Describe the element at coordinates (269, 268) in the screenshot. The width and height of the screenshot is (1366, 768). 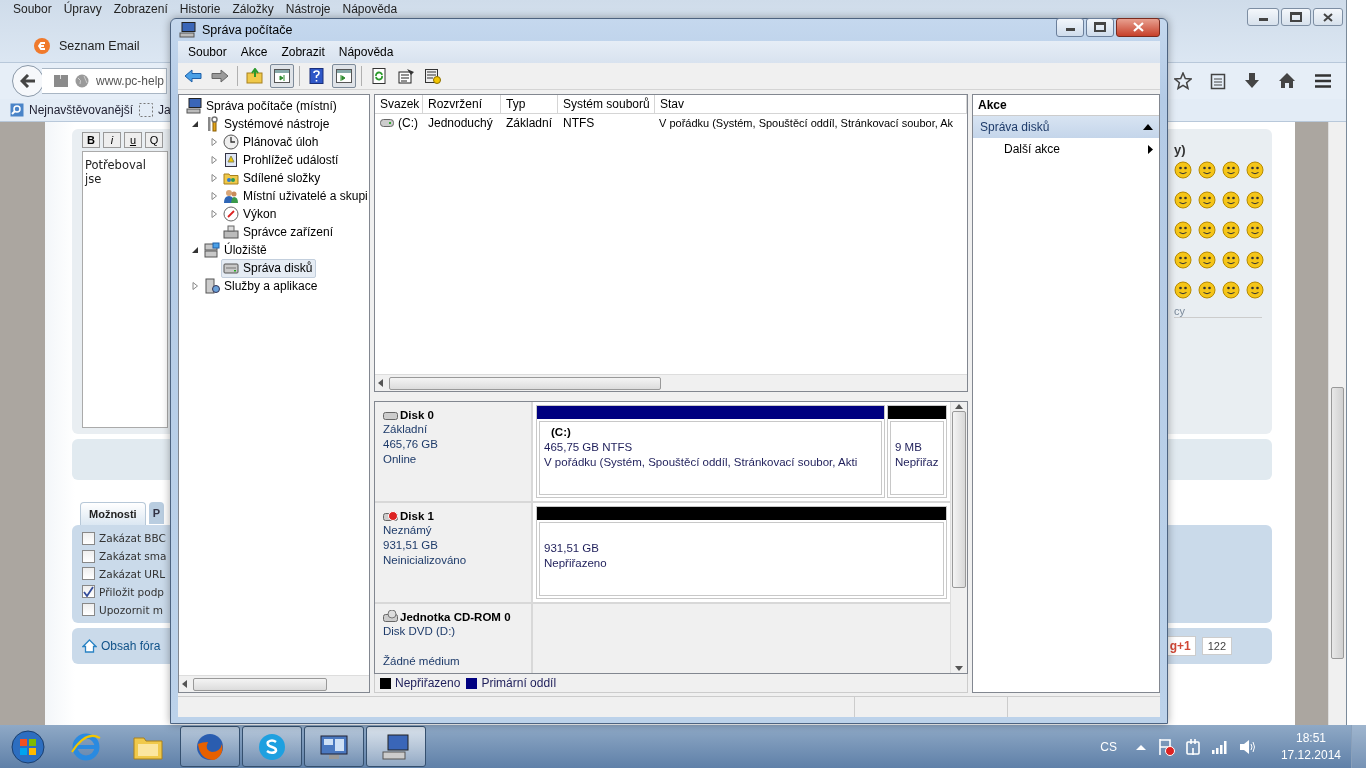
I see `tree-item: Správa disků` at that location.